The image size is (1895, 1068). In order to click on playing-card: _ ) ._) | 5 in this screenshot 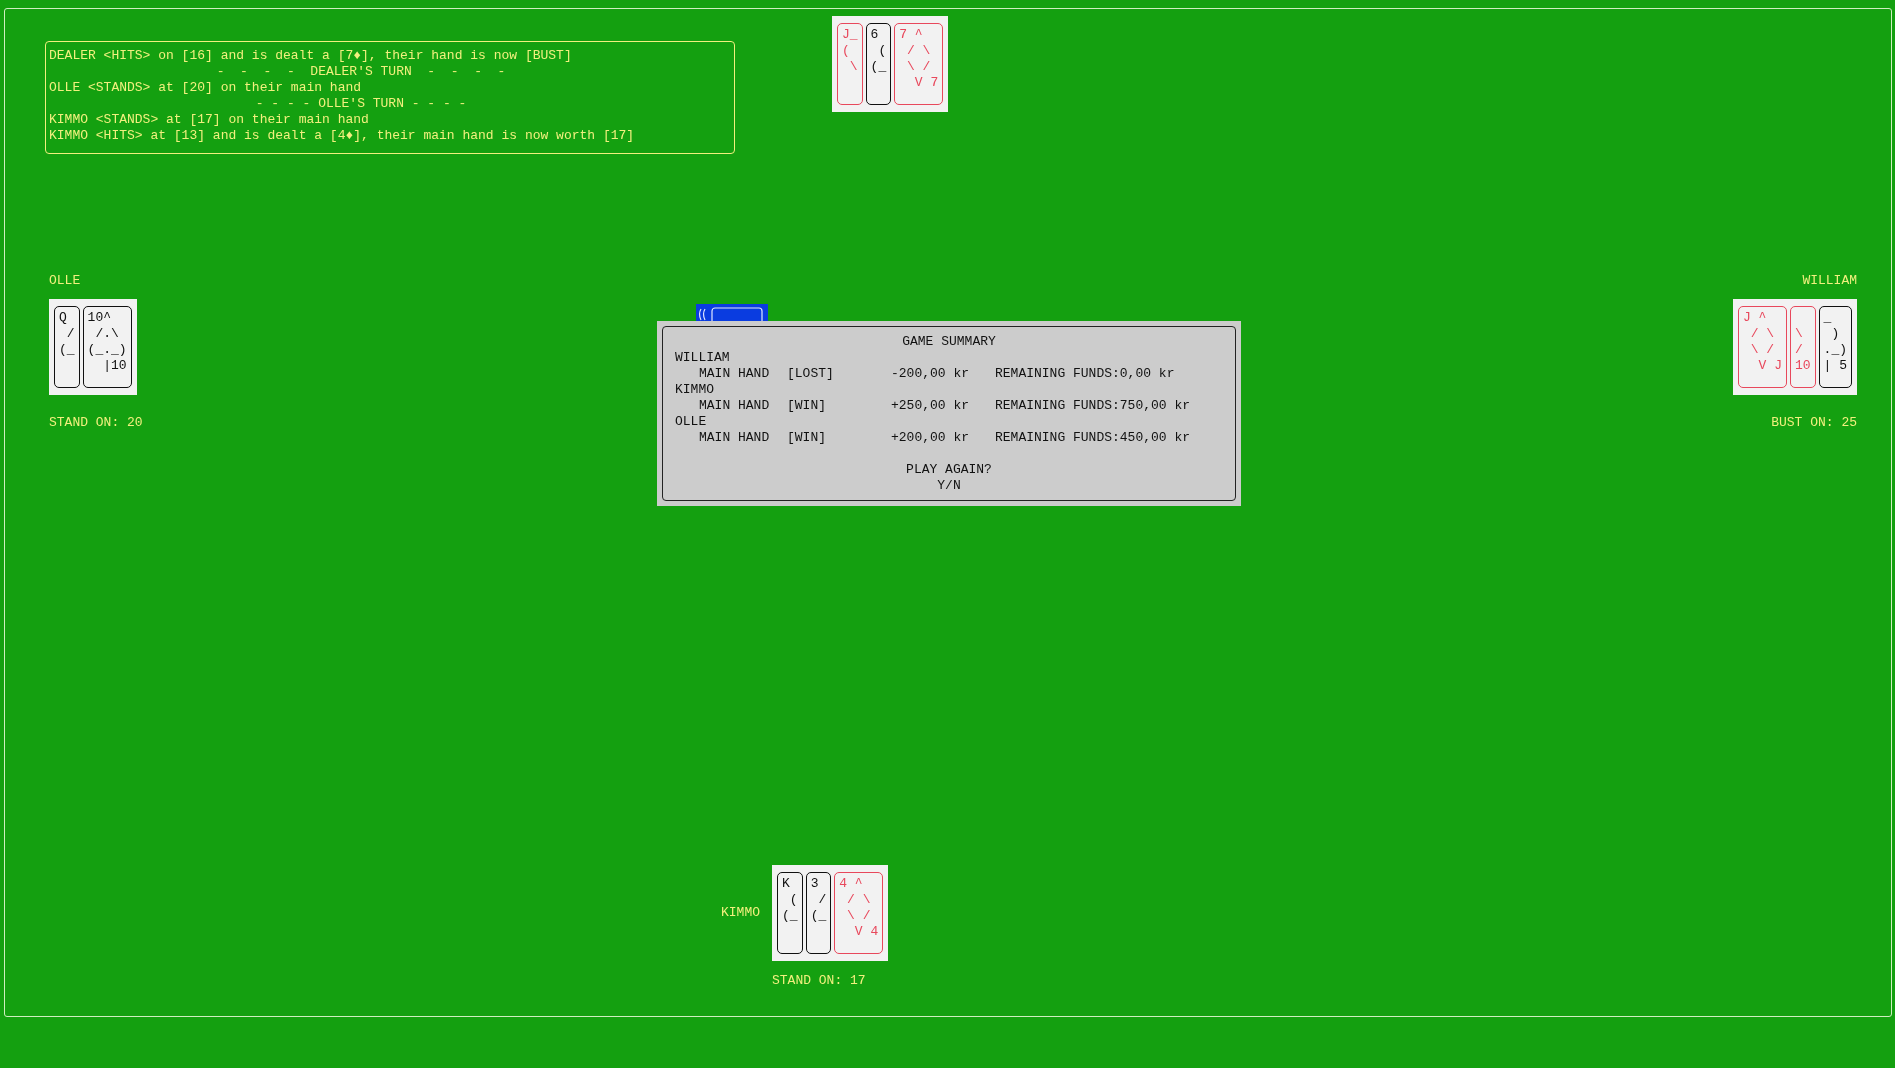, I will do `click(1835, 347)`.